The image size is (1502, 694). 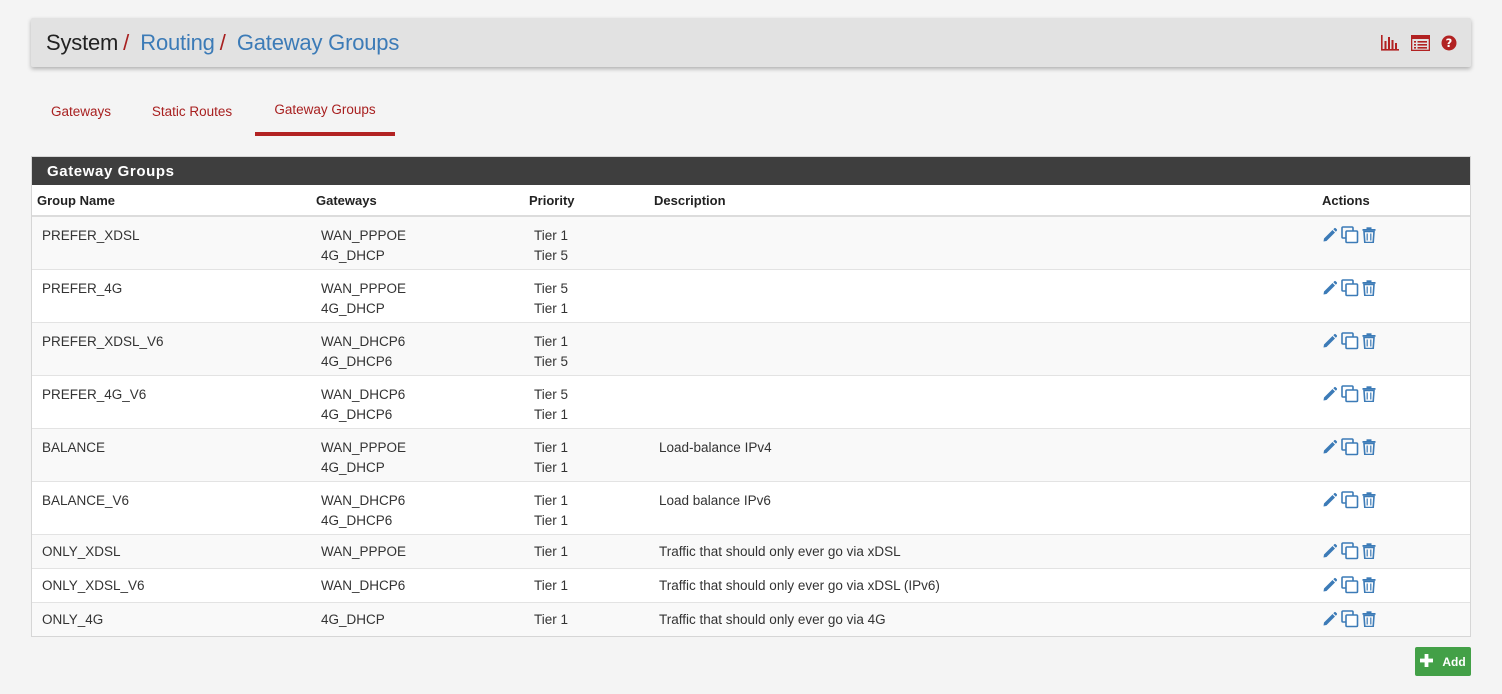 I want to click on group-name-cell: PREFER_XDSL, so click(x=171, y=242).